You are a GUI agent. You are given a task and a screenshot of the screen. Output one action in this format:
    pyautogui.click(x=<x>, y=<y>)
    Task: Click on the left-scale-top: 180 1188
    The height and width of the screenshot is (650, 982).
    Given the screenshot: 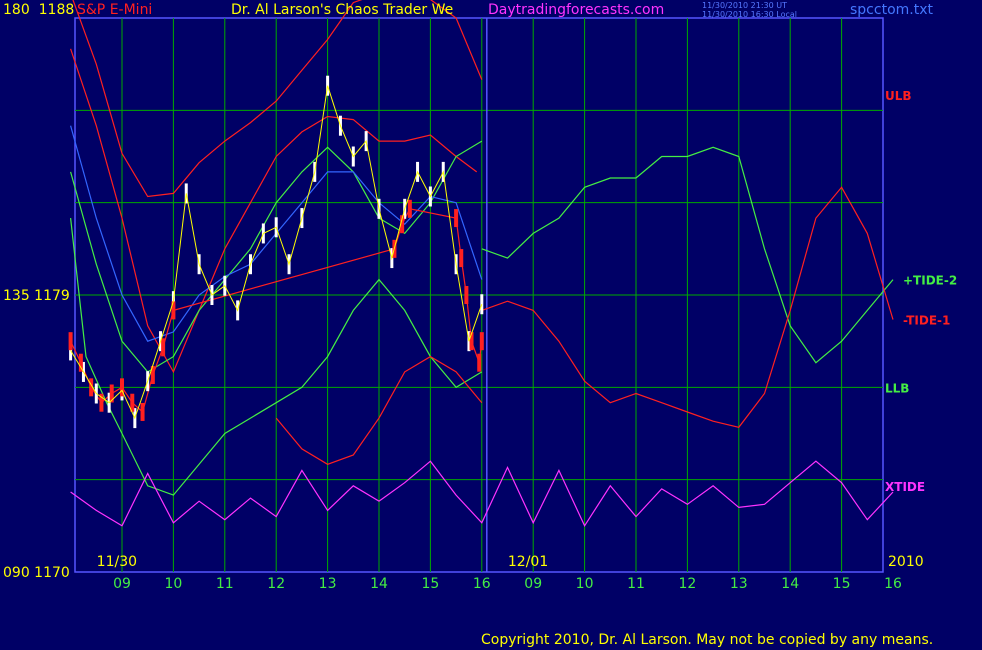 What is the action you would take?
    pyautogui.click(x=38, y=10)
    